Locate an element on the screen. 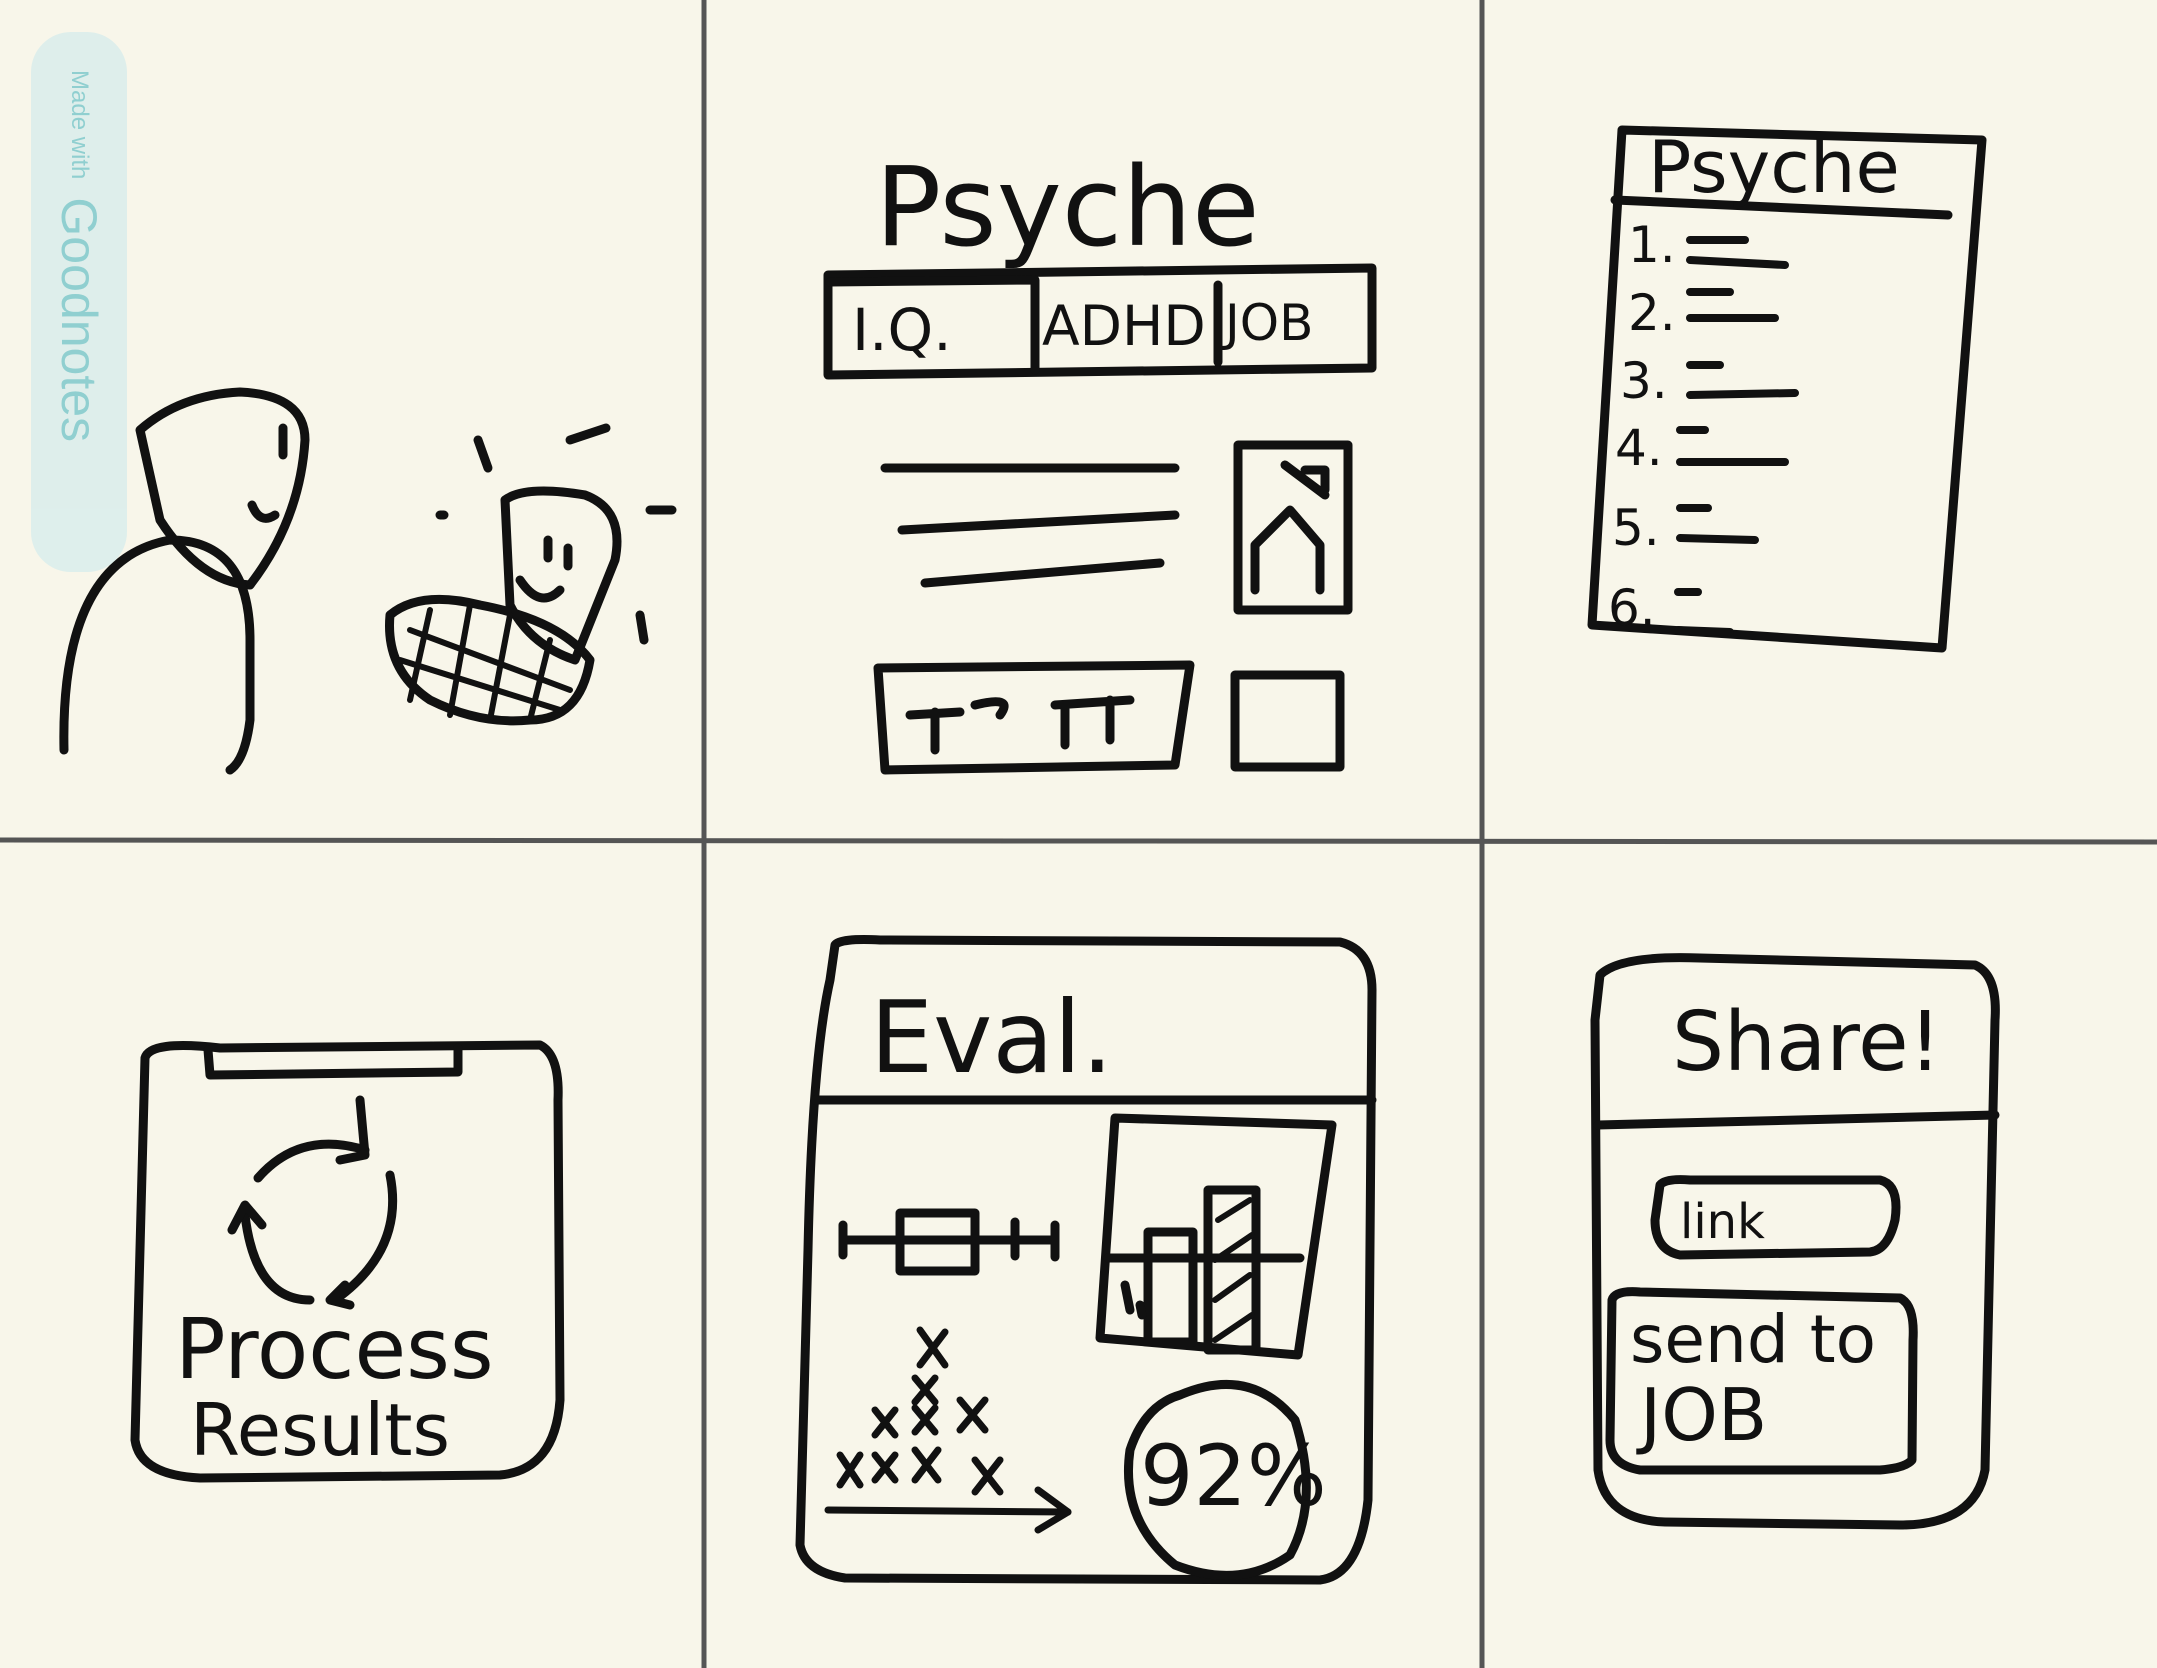 This screenshot has width=2157, height=1668. body-text-lines is located at coordinates (1030, 525).